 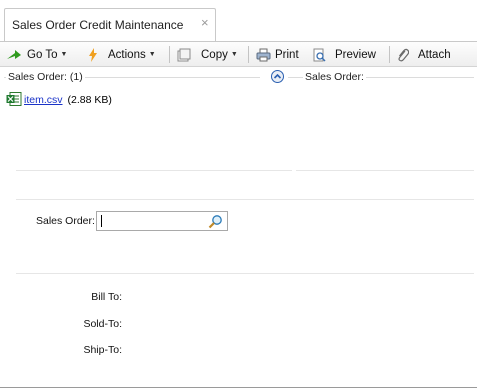 I want to click on copy-button: Copy ▼, so click(x=207, y=54).